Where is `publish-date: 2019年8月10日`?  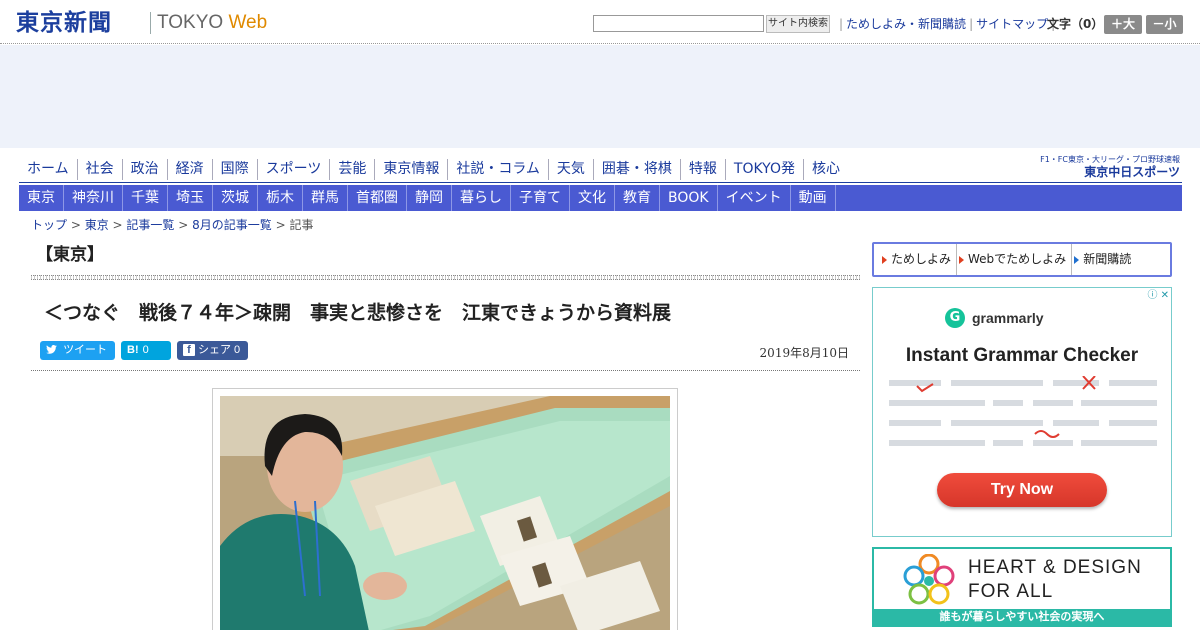
publish-date: 2019年8月10日 is located at coordinates (804, 353).